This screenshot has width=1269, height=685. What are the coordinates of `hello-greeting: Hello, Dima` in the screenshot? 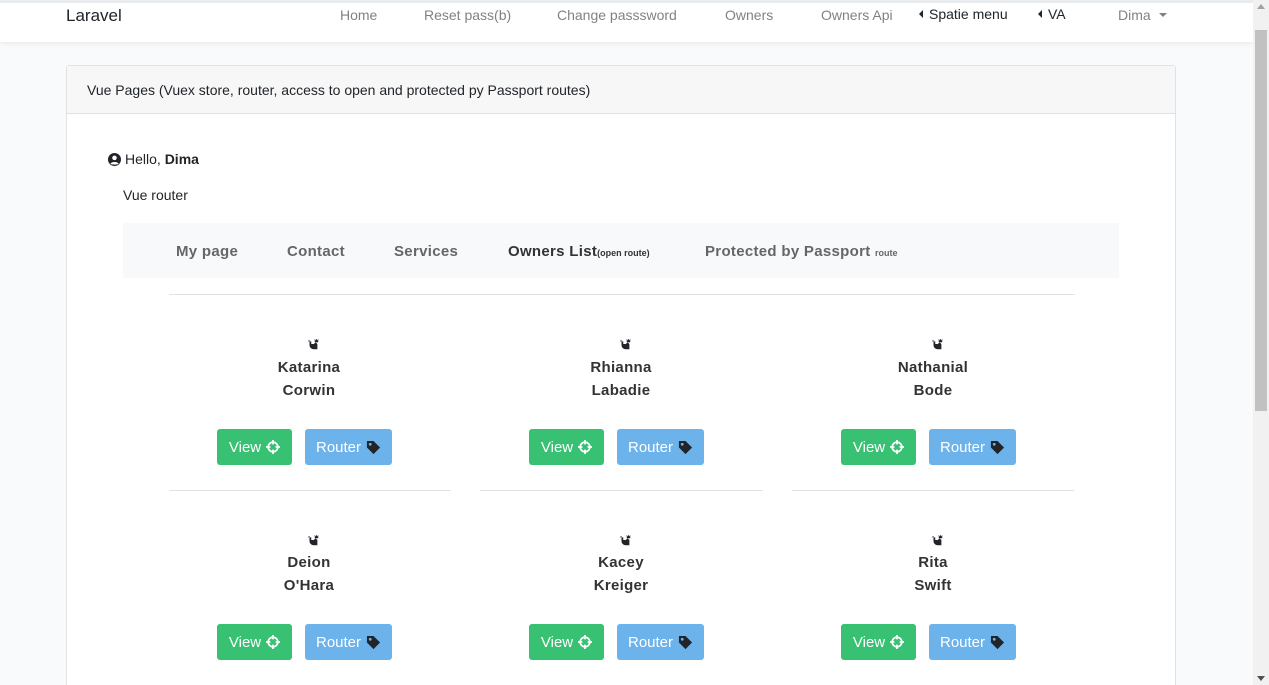 It's located at (153, 159).